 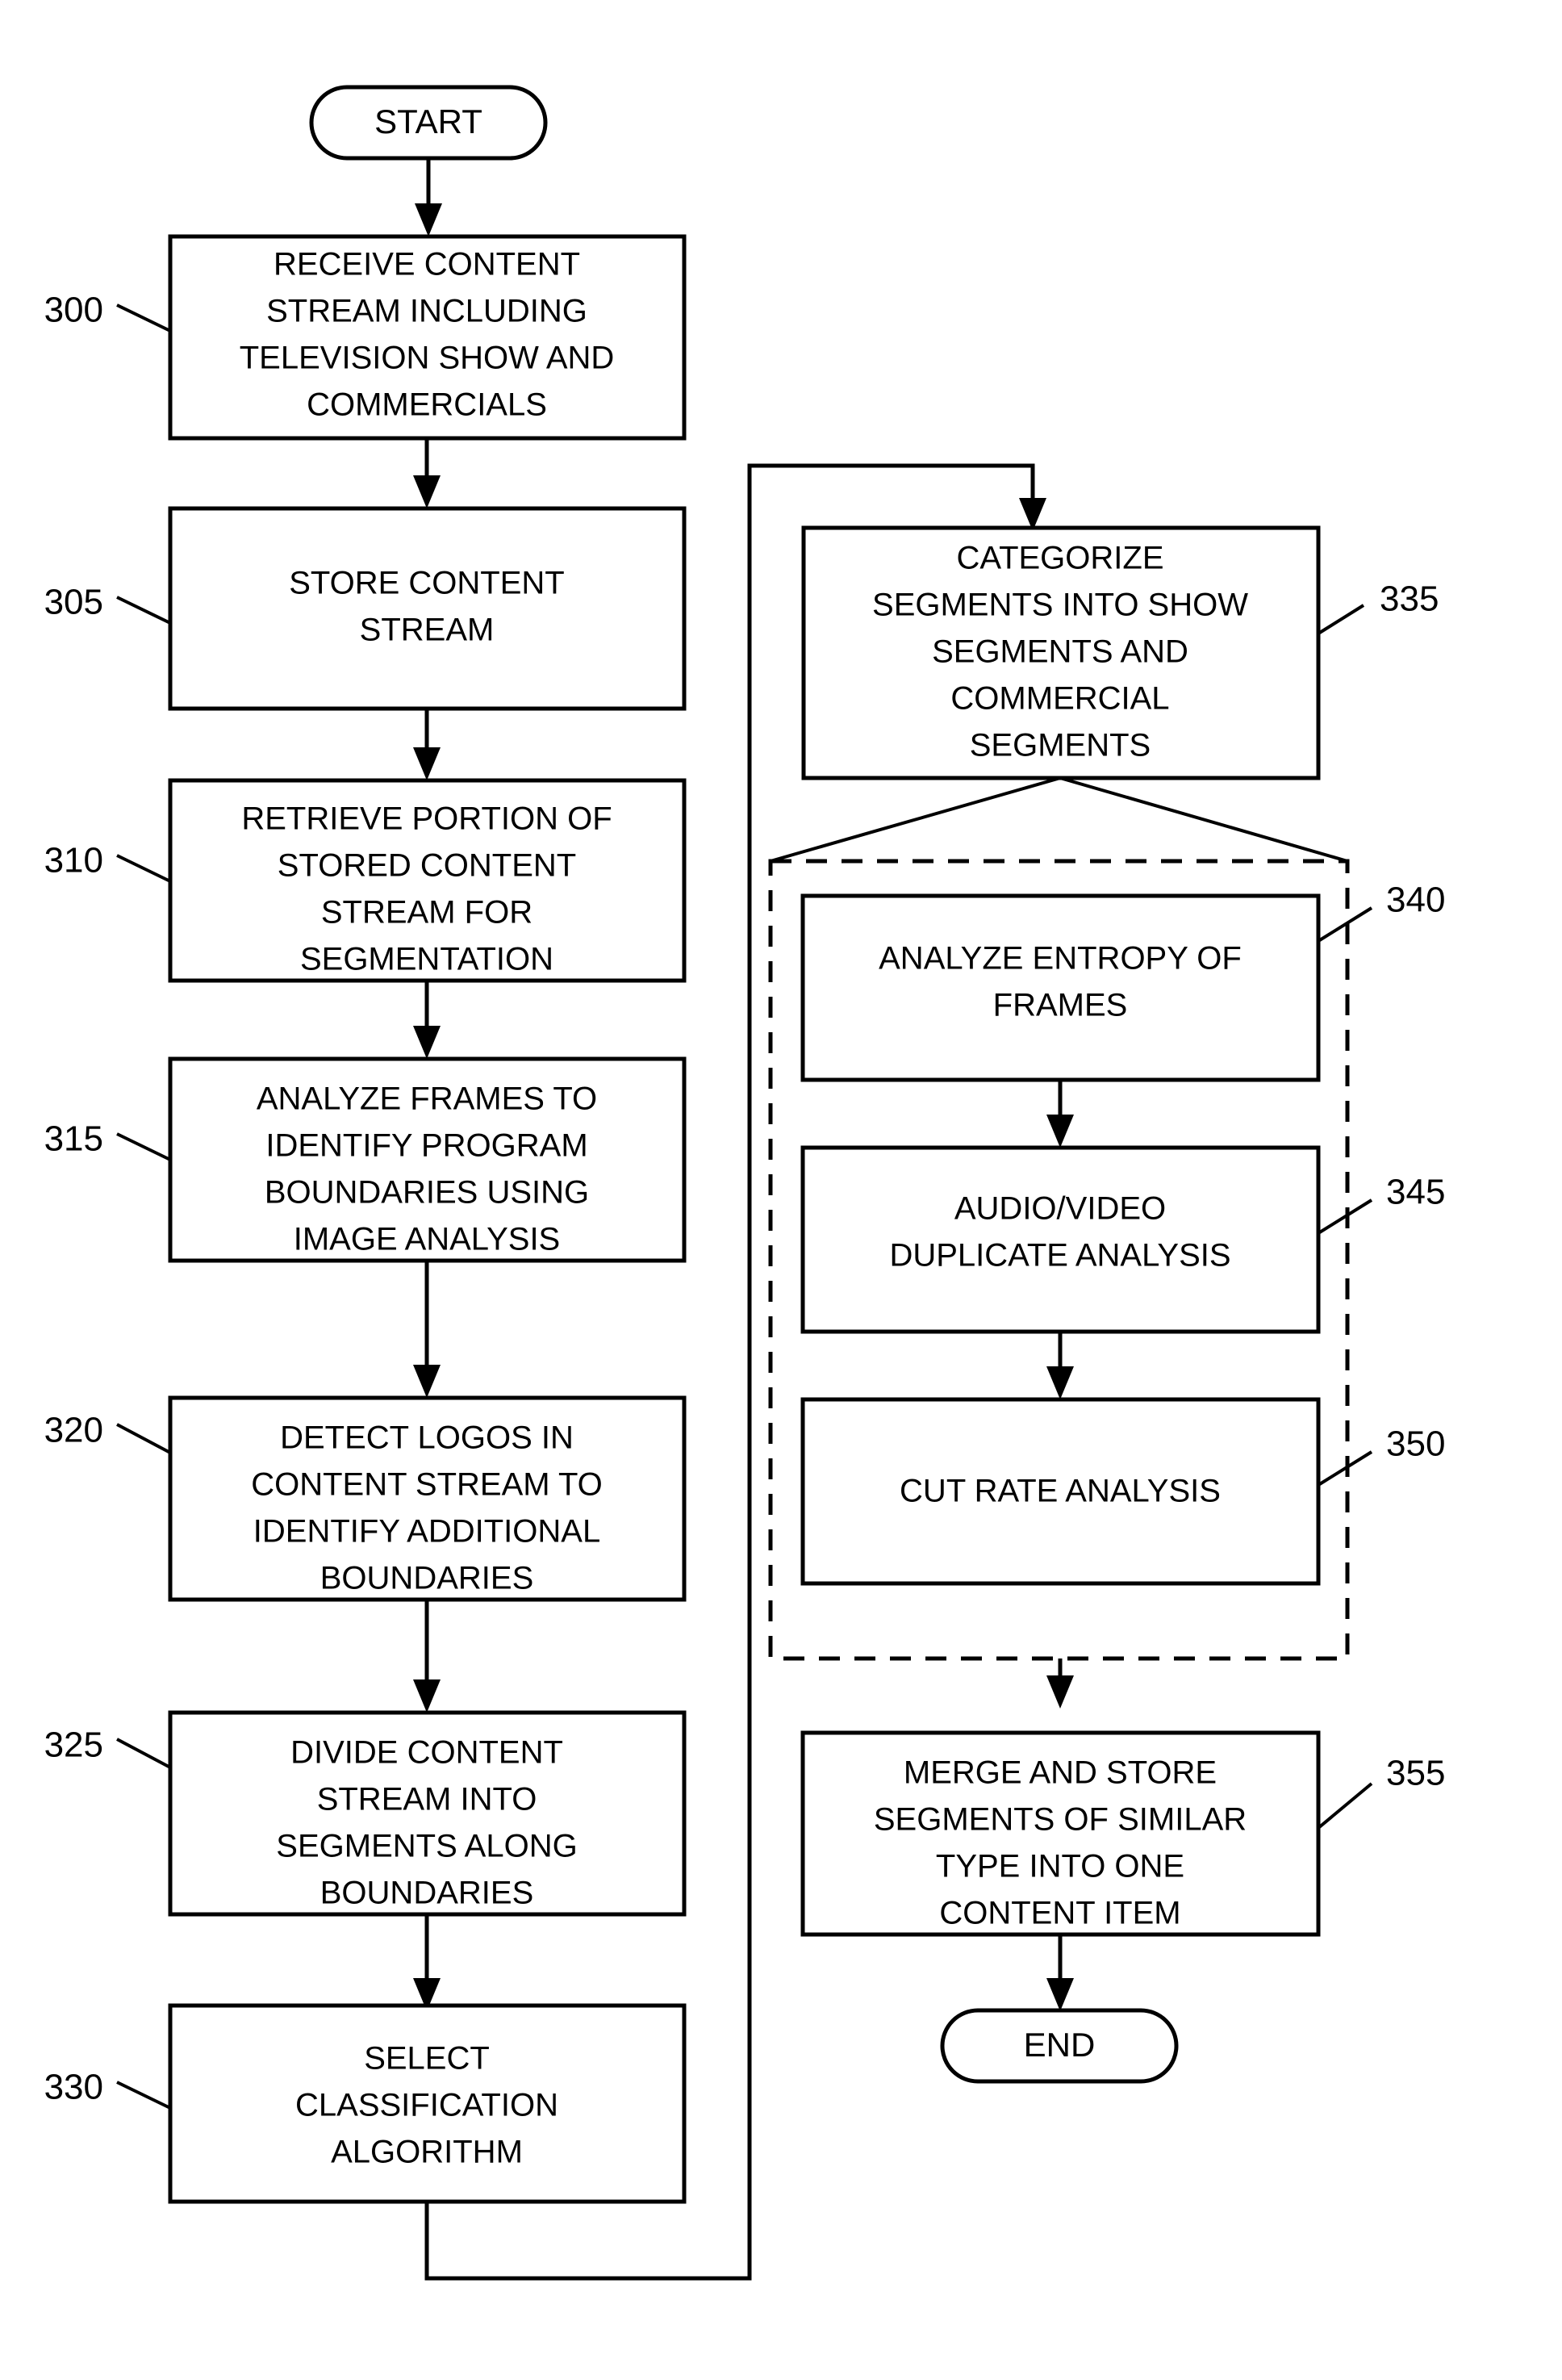 What do you see at coordinates (1415, 900) in the screenshot?
I see `reference-number-340: 340` at bounding box center [1415, 900].